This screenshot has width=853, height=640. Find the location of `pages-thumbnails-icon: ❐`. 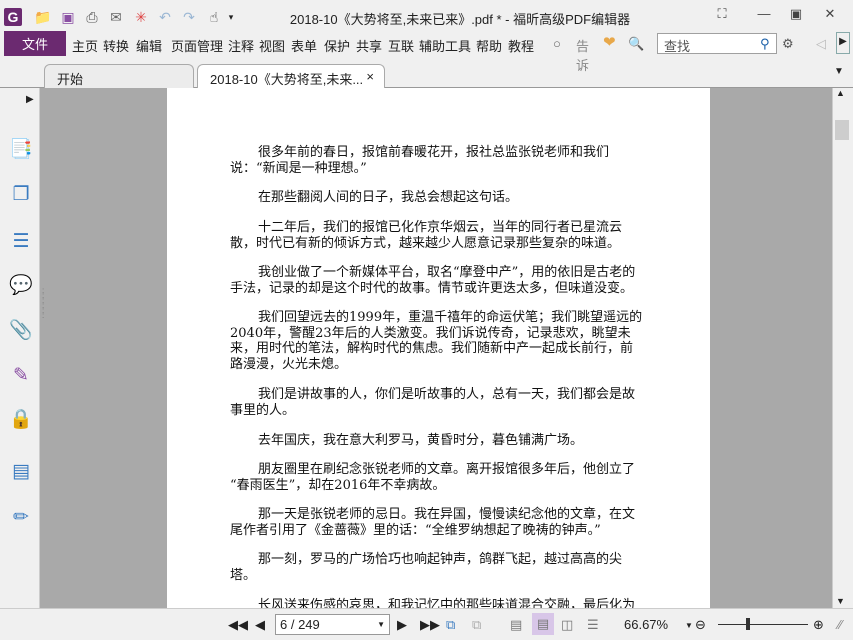

pages-thumbnails-icon: ❐ is located at coordinates (21, 195).